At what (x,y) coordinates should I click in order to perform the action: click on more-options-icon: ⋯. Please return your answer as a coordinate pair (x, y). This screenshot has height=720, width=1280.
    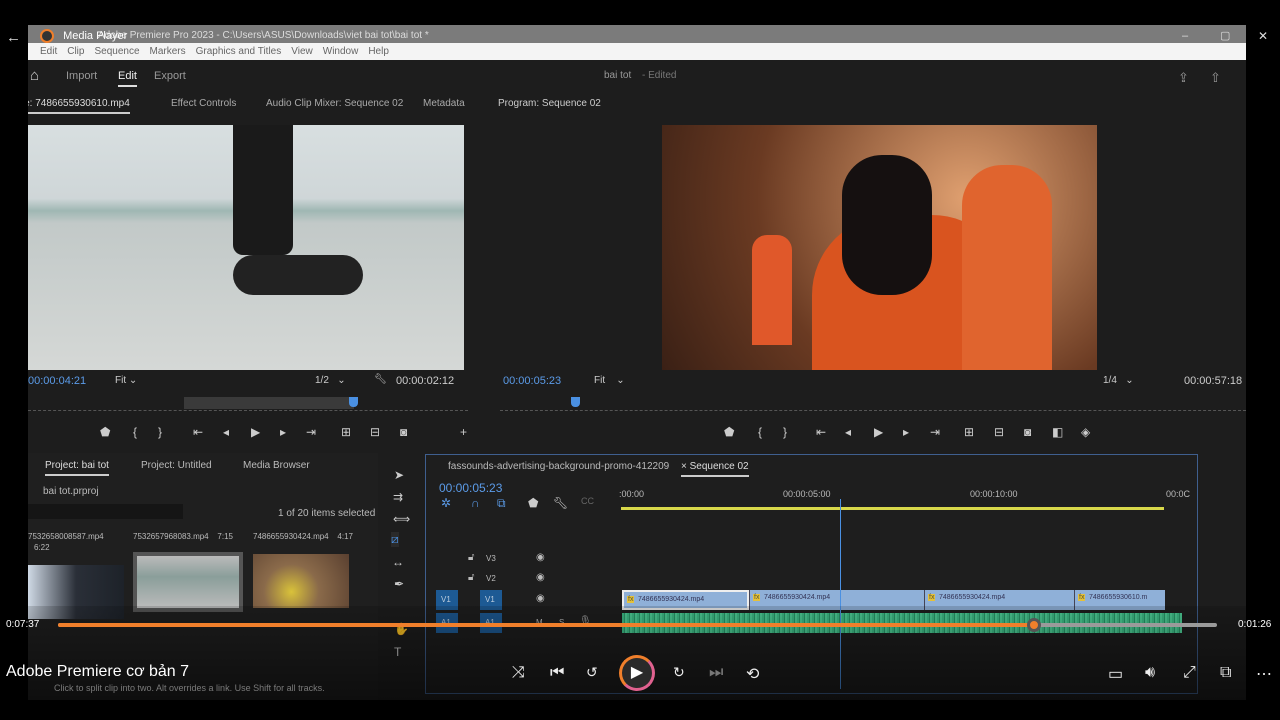
    Looking at the image, I should click on (1264, 674).